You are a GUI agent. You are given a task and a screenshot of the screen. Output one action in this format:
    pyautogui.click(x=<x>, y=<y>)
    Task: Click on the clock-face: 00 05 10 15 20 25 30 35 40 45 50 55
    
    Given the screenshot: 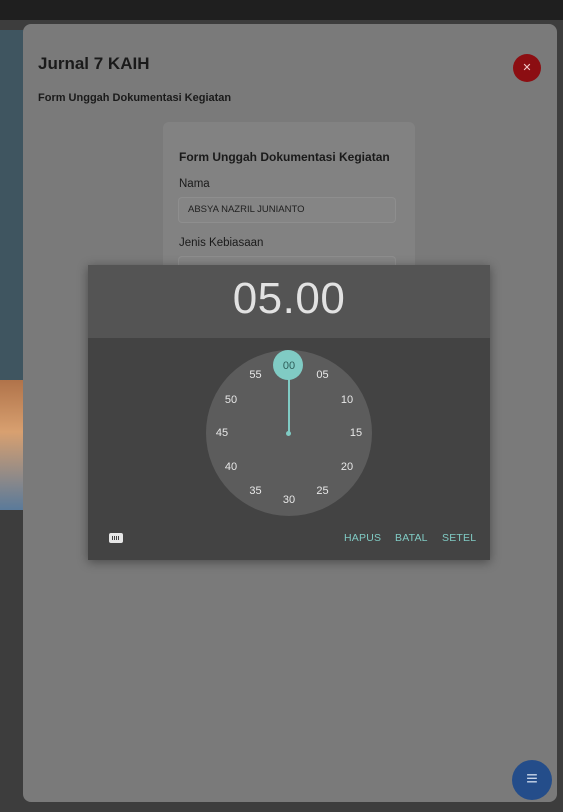 What is the action you would take?
    pyautogui.click(x=289, y=433)
    